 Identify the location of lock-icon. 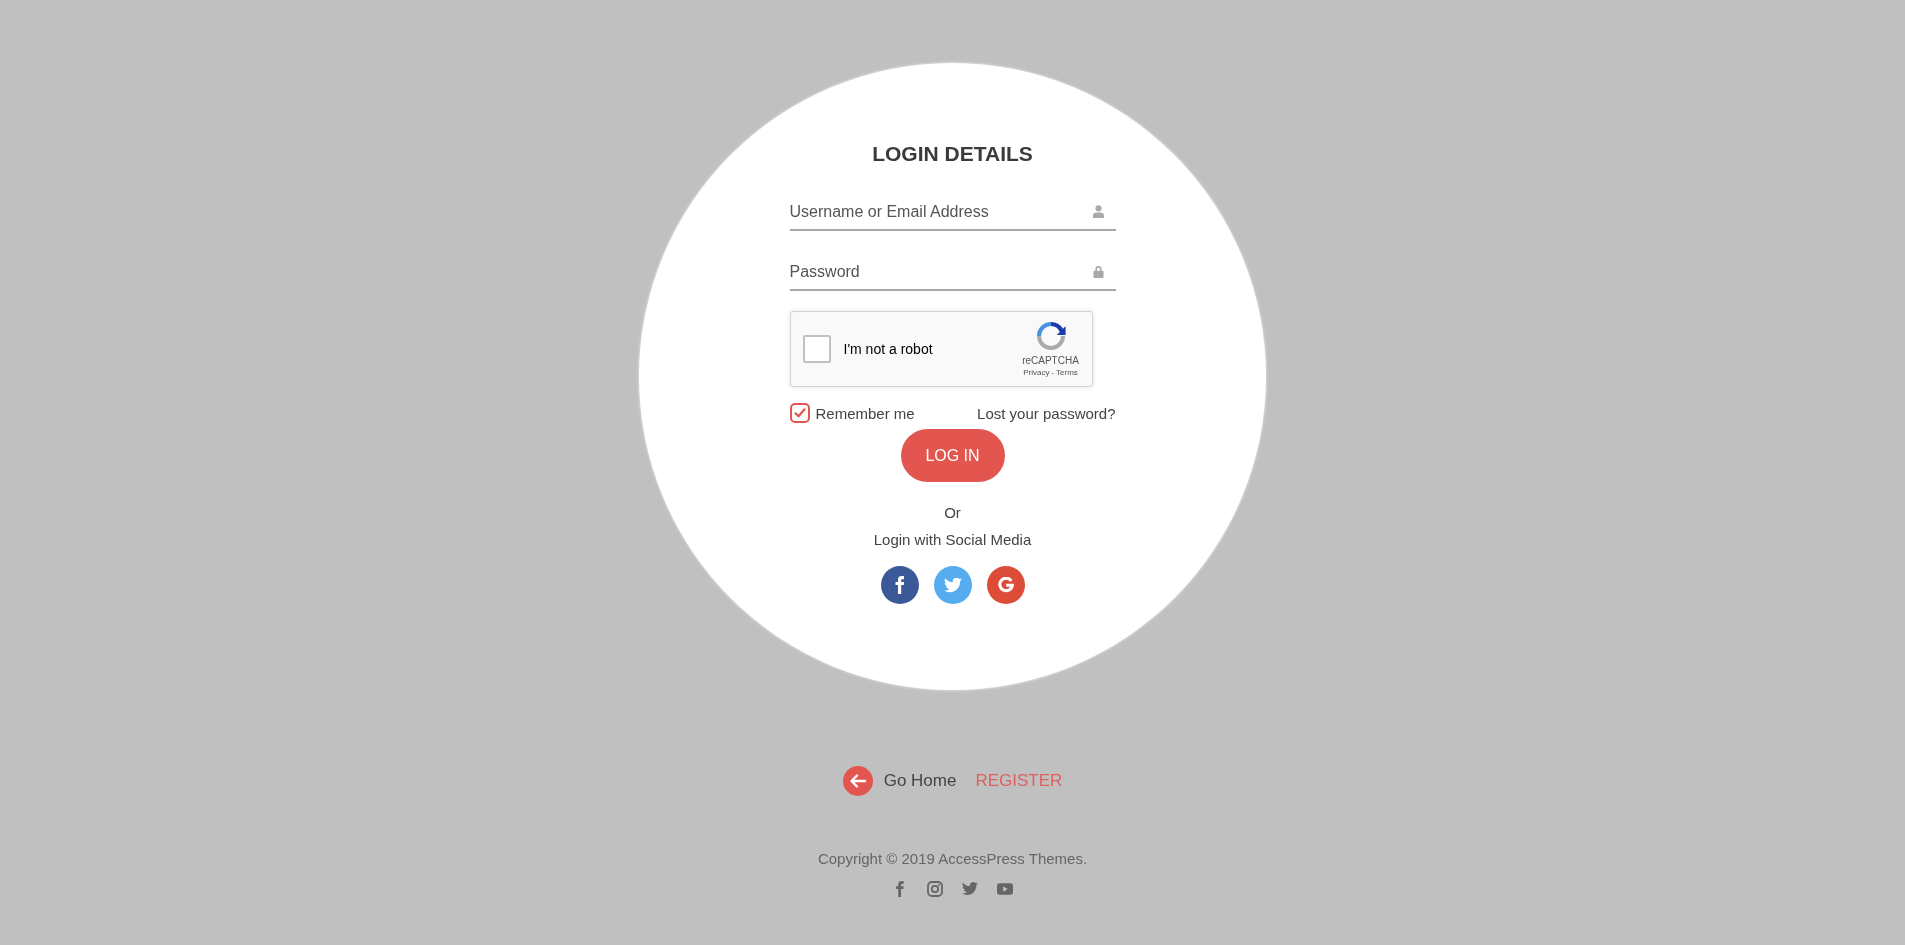
(1098, 271).